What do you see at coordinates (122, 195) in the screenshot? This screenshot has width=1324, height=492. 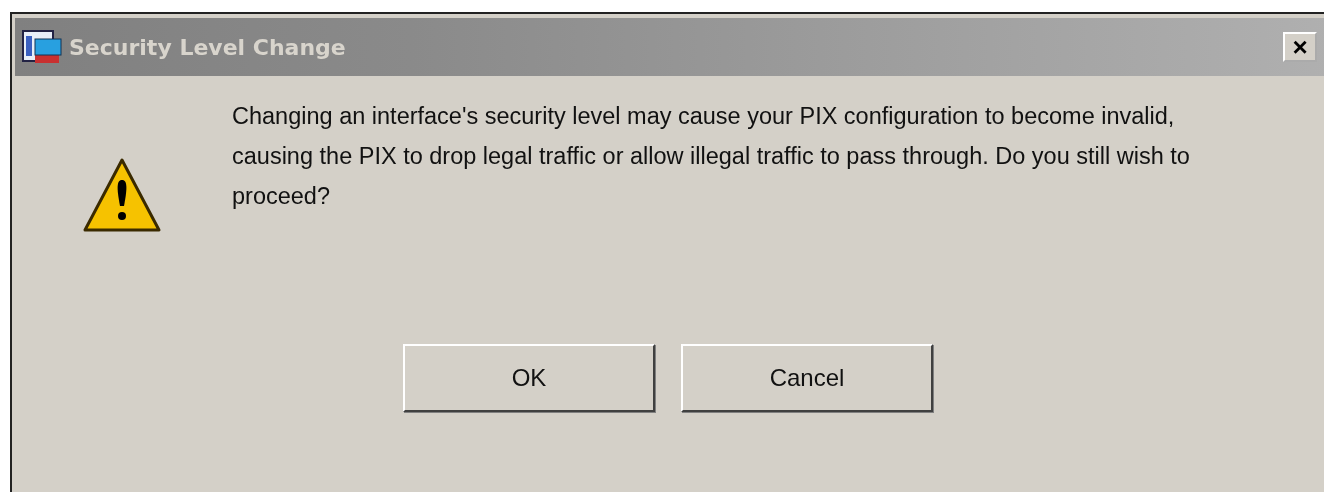 I see `warning-icon` at bounding box center [122, 195].